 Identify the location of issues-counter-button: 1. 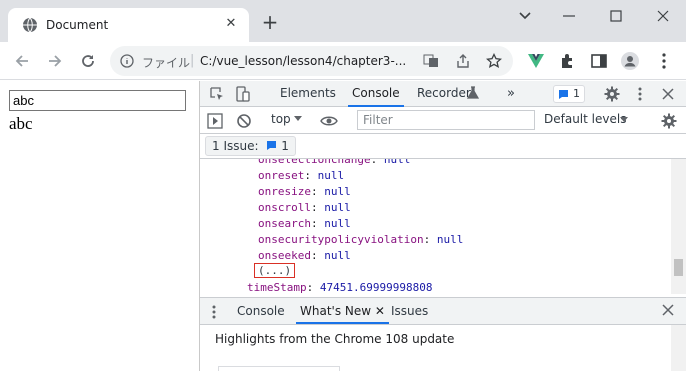
(569, 94).